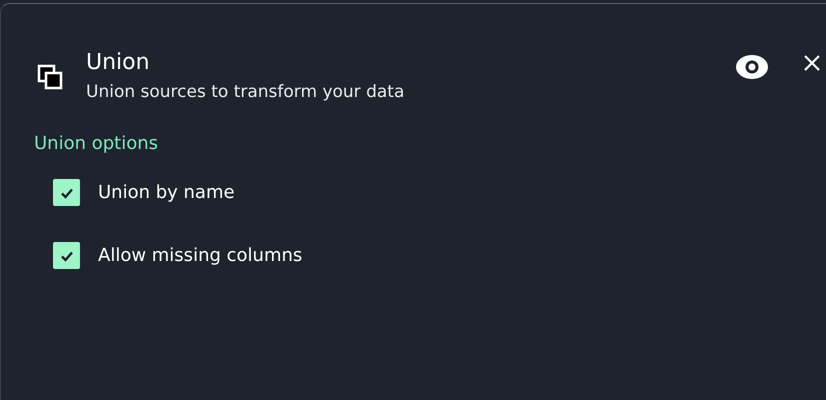 This screenshot has width=826, height=400. Describe the element at coordinates (752, 67) in the screenshot. I see `eye-icon` at that location.